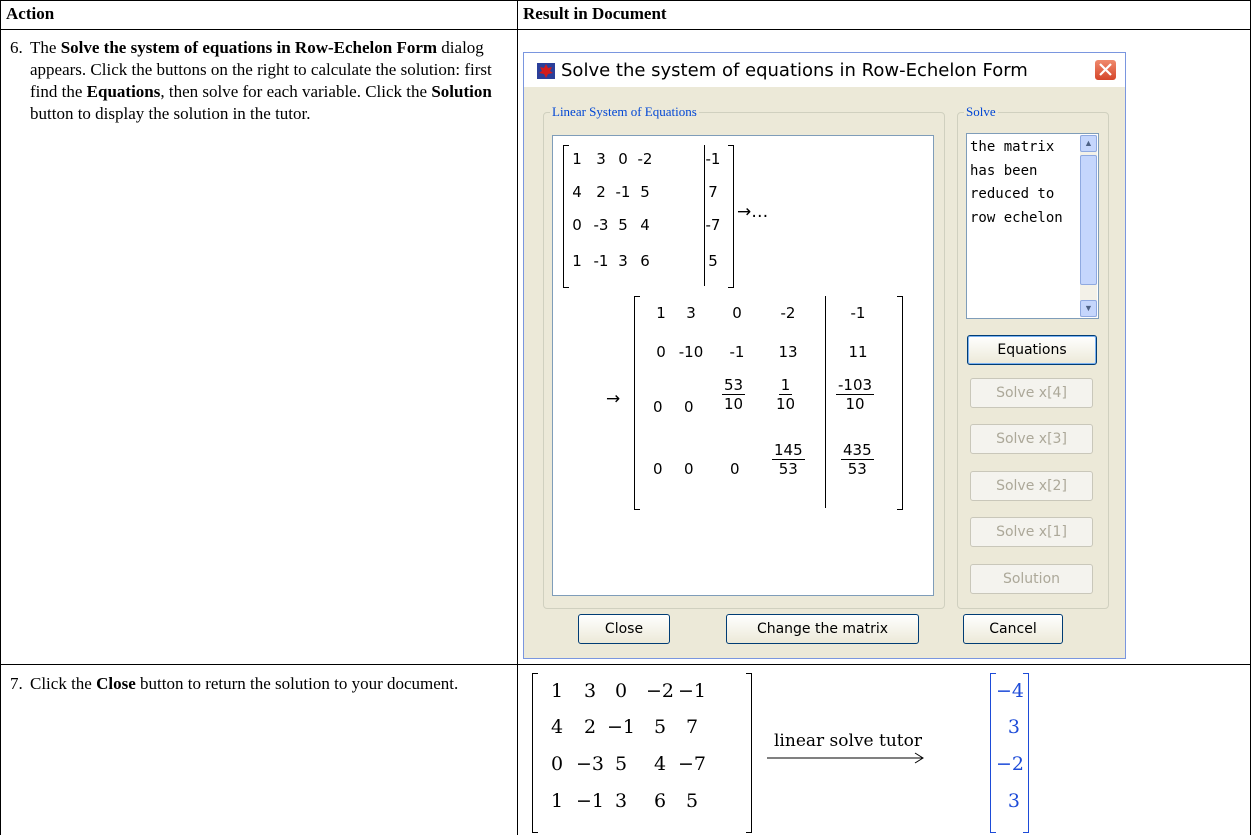 This screenshot has height=835, width=1251. Describe the element at coordinates (1032, 350) in the screenshot. I see `equations-button: Equations` at that location.